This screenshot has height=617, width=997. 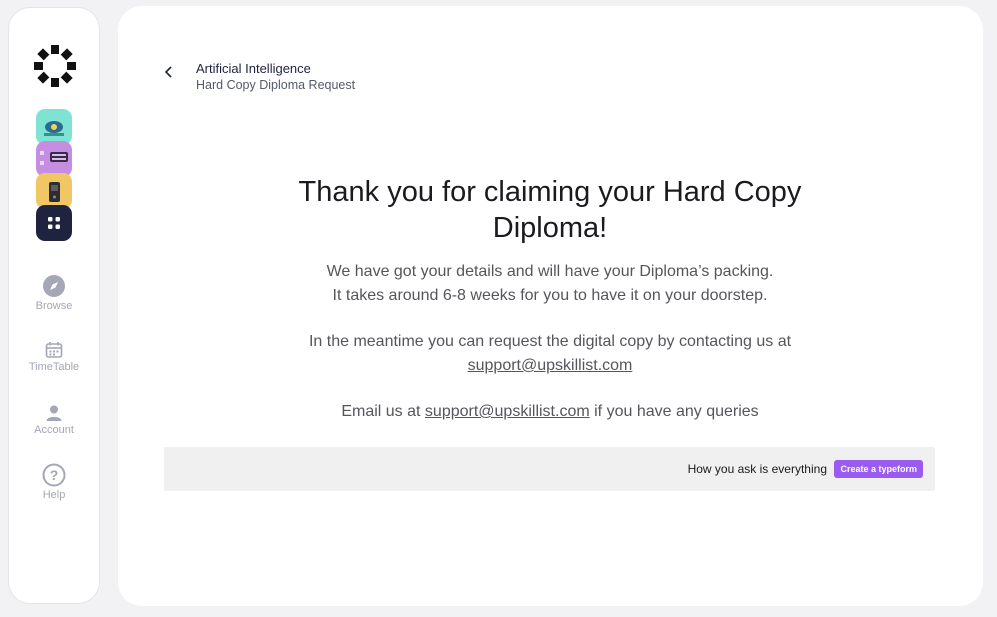 I want to click on grid-icon, so click(x=54, y=223).